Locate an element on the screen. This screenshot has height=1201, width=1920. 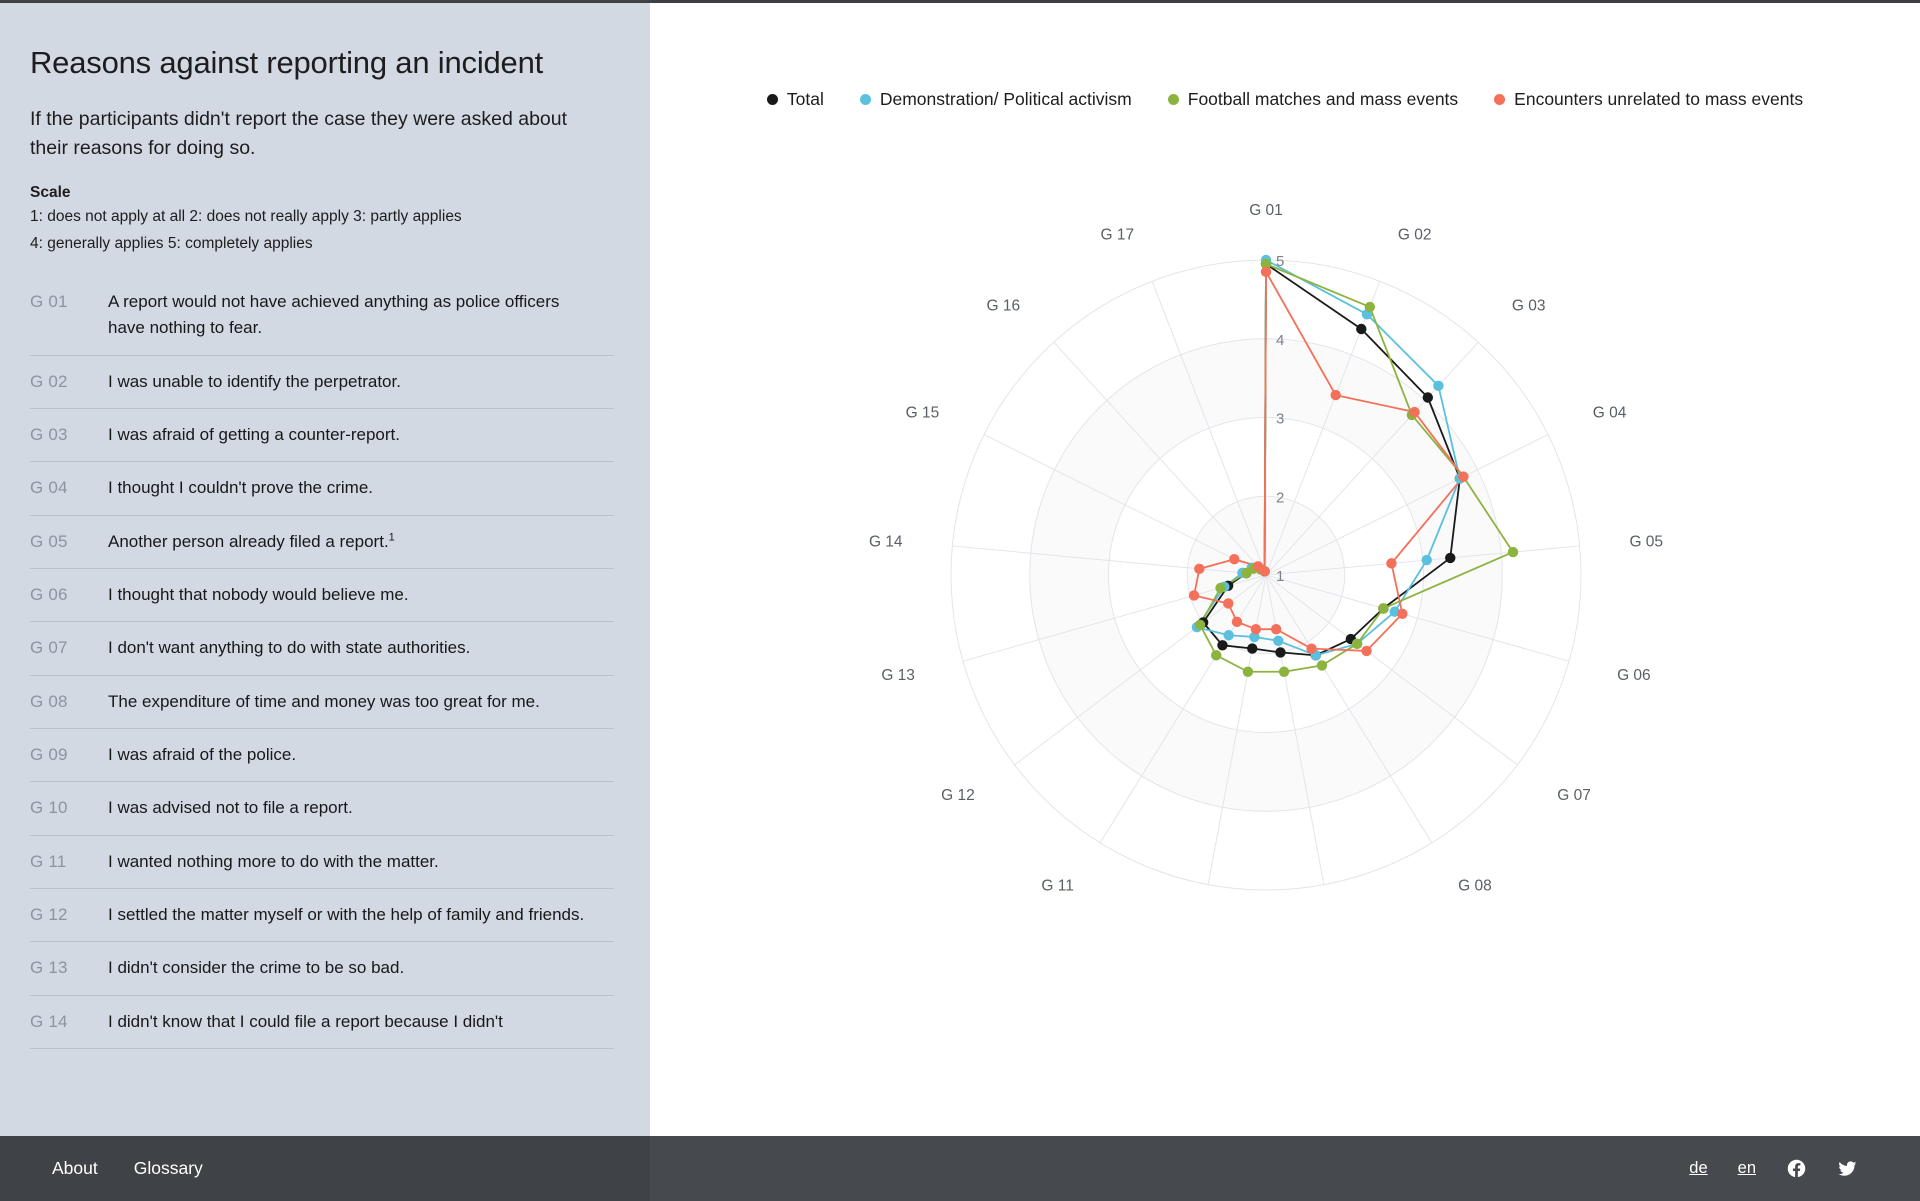
language-de: de is located at coordinates (1698, 1168).